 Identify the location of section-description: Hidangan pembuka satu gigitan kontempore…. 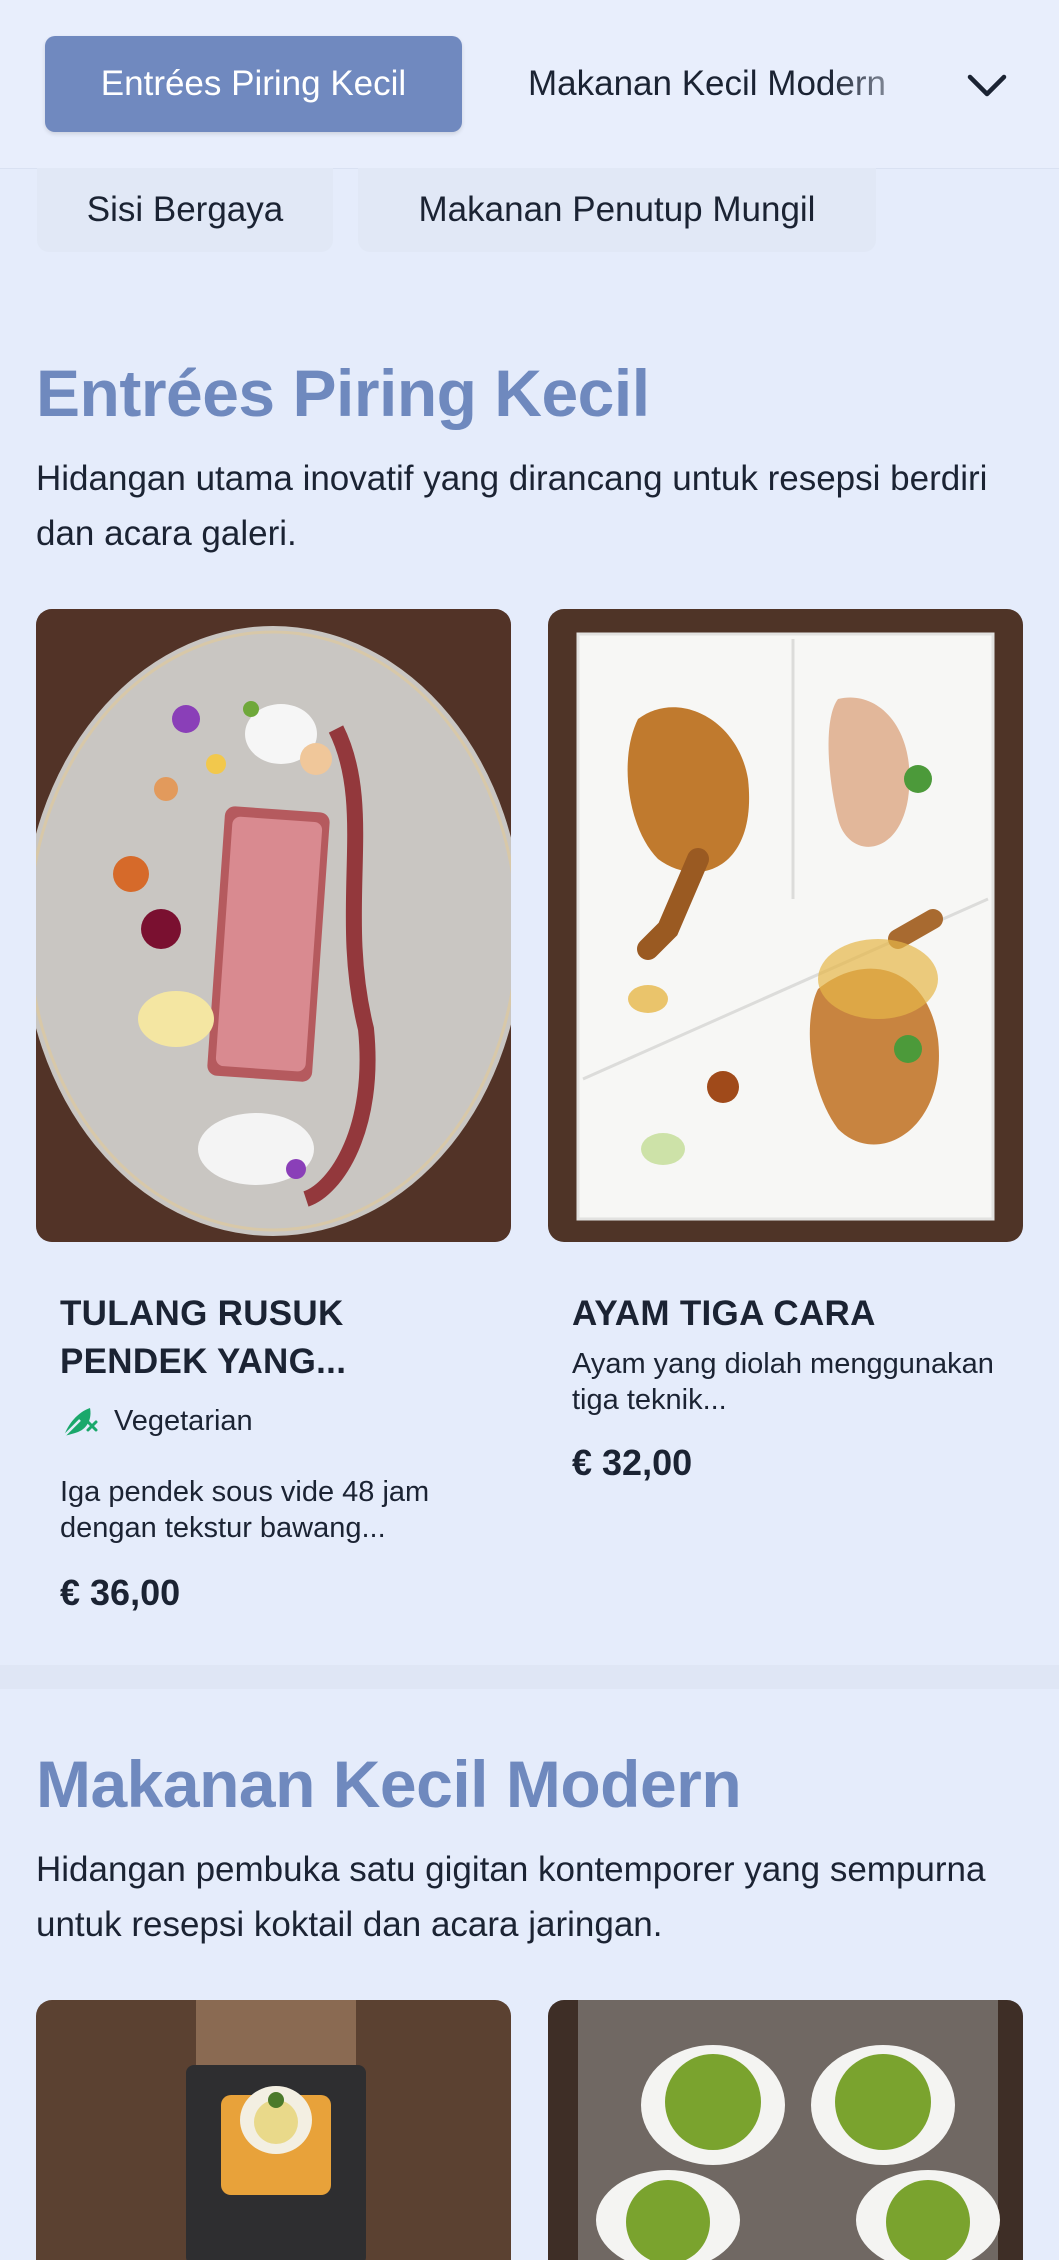
(511, 1897).